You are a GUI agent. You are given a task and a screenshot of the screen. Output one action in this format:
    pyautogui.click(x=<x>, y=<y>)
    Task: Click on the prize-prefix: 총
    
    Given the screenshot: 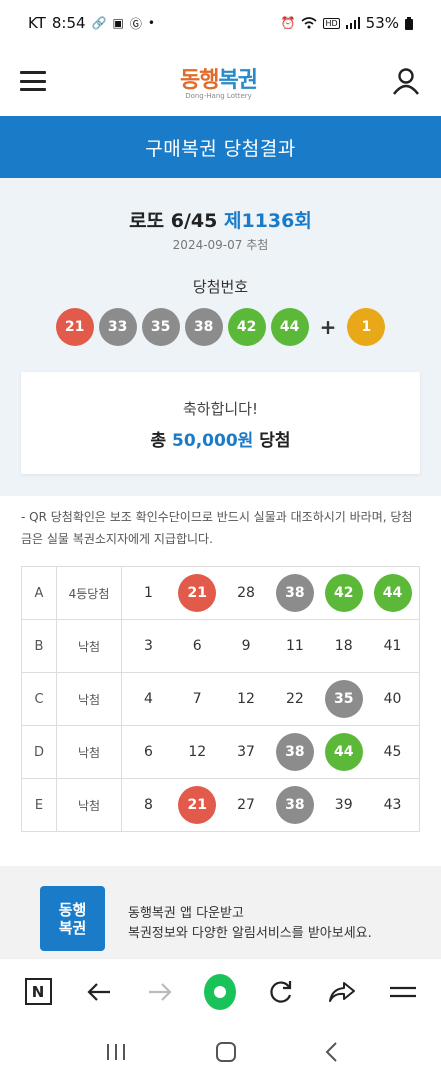 What is the action you would take?
    pyautogui.click(x=158, y=441)
    